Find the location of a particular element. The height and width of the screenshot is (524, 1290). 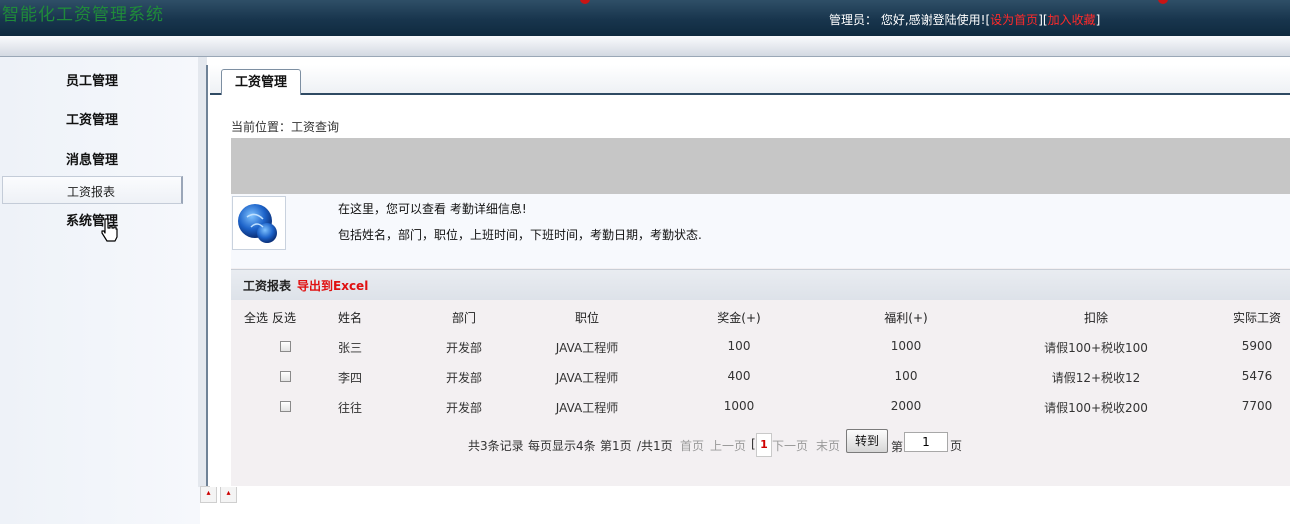

pager-ye-label: 页 is located at coordinates (956, 446).